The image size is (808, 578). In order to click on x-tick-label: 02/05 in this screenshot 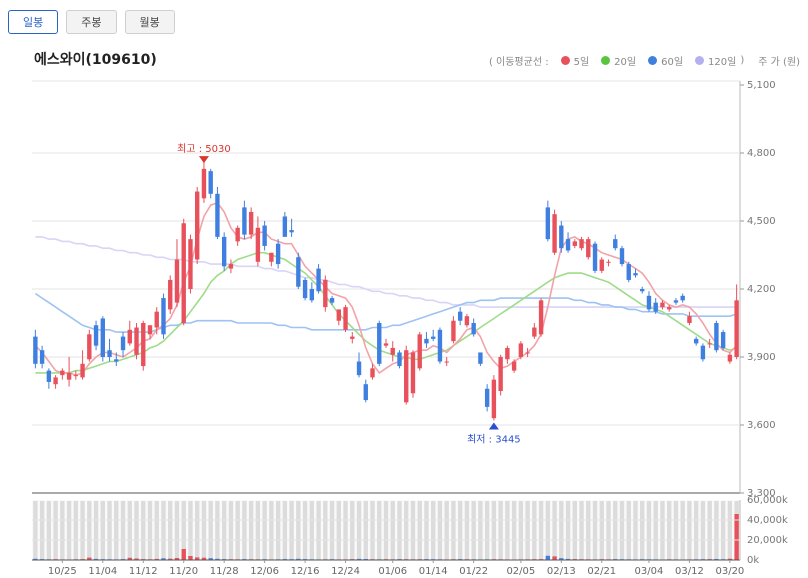, I will do `click(520, 571)`.